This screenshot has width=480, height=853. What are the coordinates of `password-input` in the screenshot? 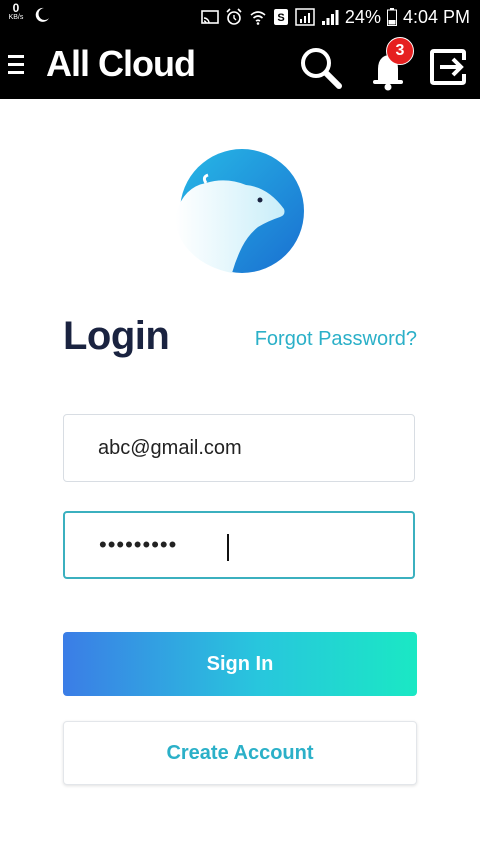 It's located at (249, 545).